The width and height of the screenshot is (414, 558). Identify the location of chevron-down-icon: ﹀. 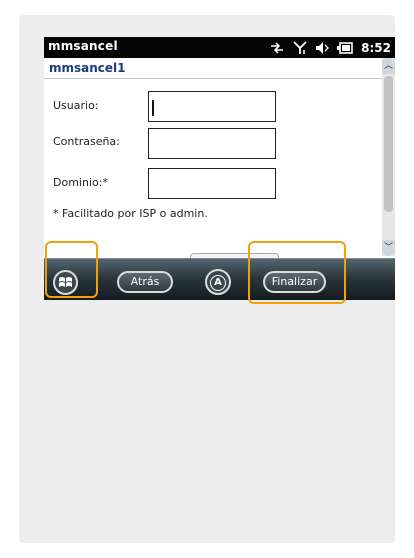
(388, 248).